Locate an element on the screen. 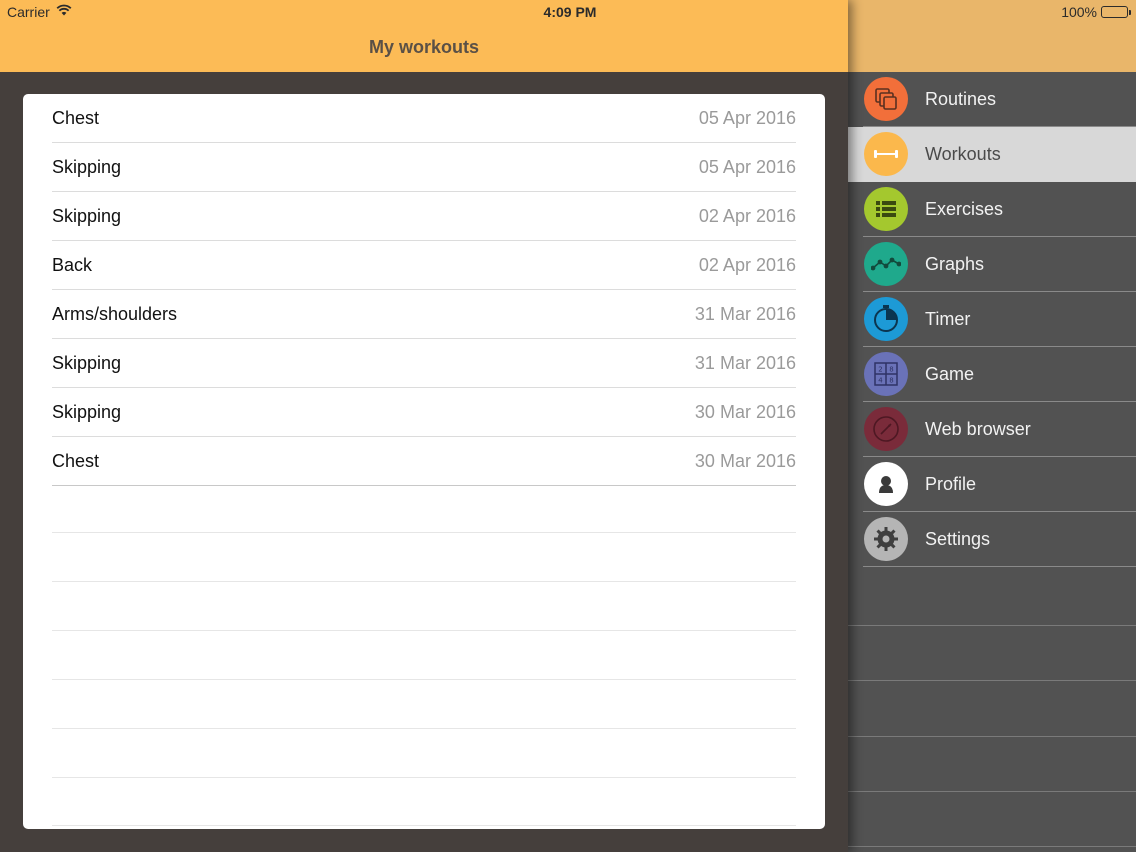 The height and width of the screenshot is (852, 1136). menu-item-web-browser: Web browser is located at coordinates (992, 429).